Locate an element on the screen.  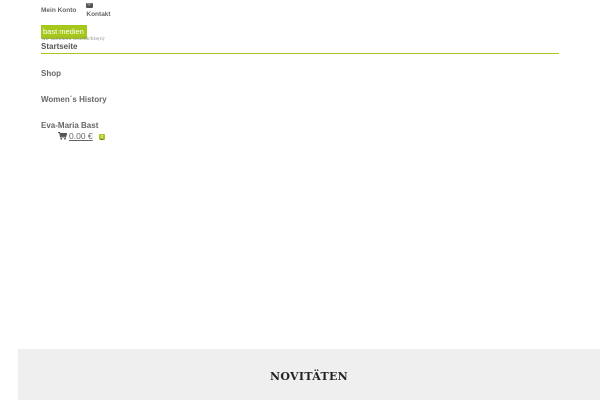
shopping-cart-icon is located at coordinates (62, 136).